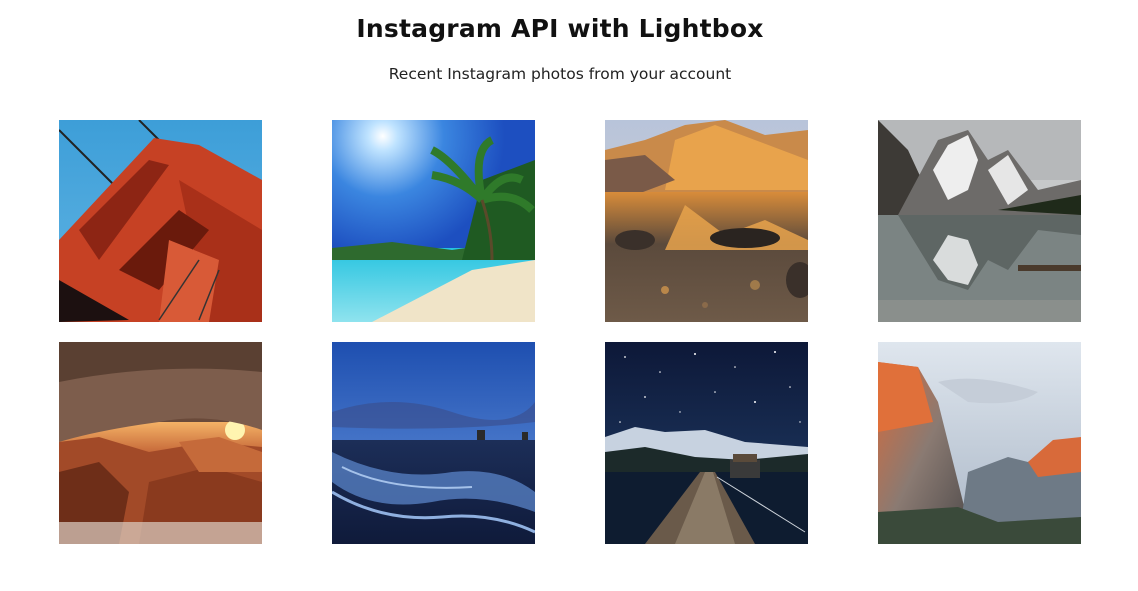 The width and height of the screenshot is (1138, 591). Describe the element at coordinates (706, 221) in the screenshot. I see `mountain-lake-reflection-photo` at that location.